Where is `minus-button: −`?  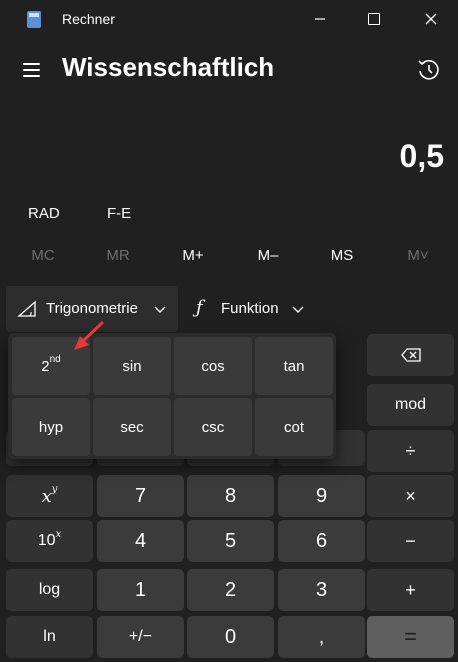 minus-button: − is located at coordinates (410, 541).